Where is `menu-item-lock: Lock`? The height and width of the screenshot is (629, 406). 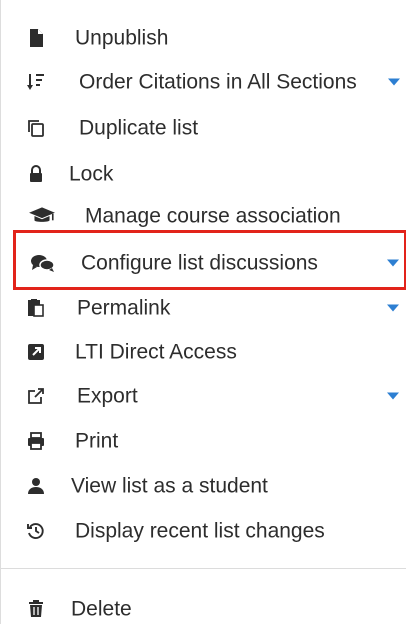 menu-item-lock: Lock is located at coordinates (203, 174).